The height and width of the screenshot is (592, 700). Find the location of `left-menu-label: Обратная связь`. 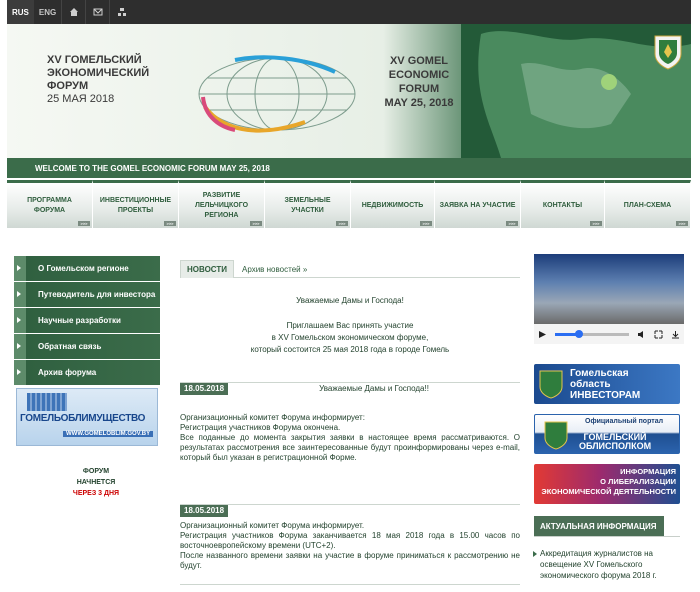

left-menu-label: Обратная связь is located at coordinates (70, 346).